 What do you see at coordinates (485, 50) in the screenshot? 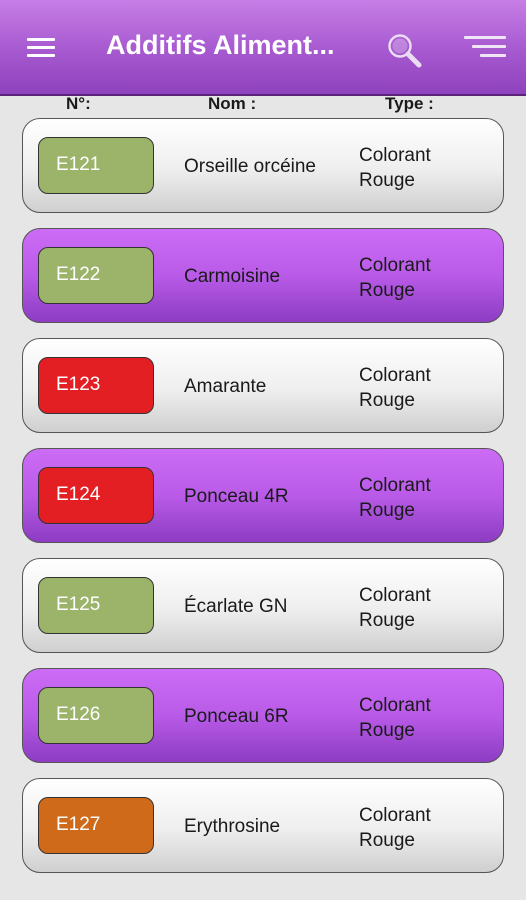
I see `sort-icon` at bounding box center [485, 50].